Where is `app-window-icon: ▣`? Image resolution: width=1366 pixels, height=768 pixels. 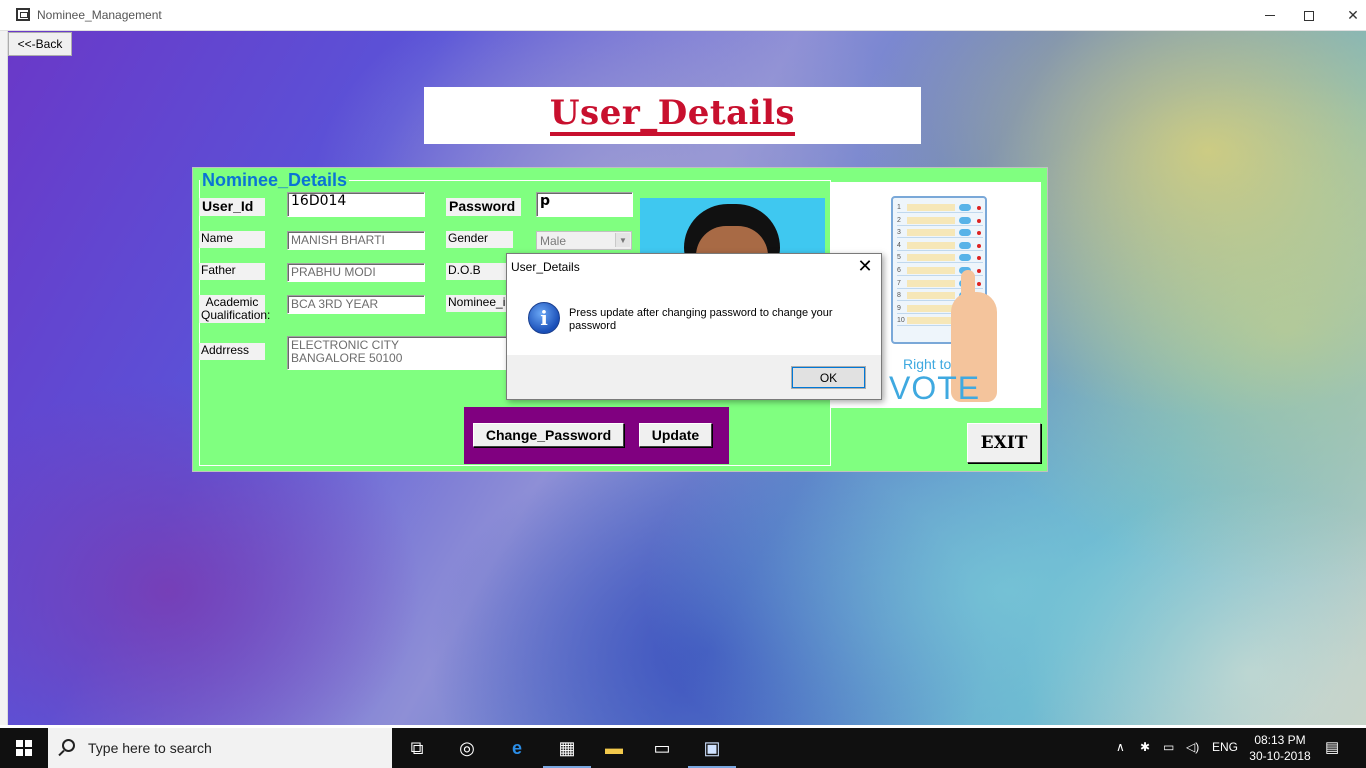 app-window-icon: ▣ is located at coordinates (712, 752).